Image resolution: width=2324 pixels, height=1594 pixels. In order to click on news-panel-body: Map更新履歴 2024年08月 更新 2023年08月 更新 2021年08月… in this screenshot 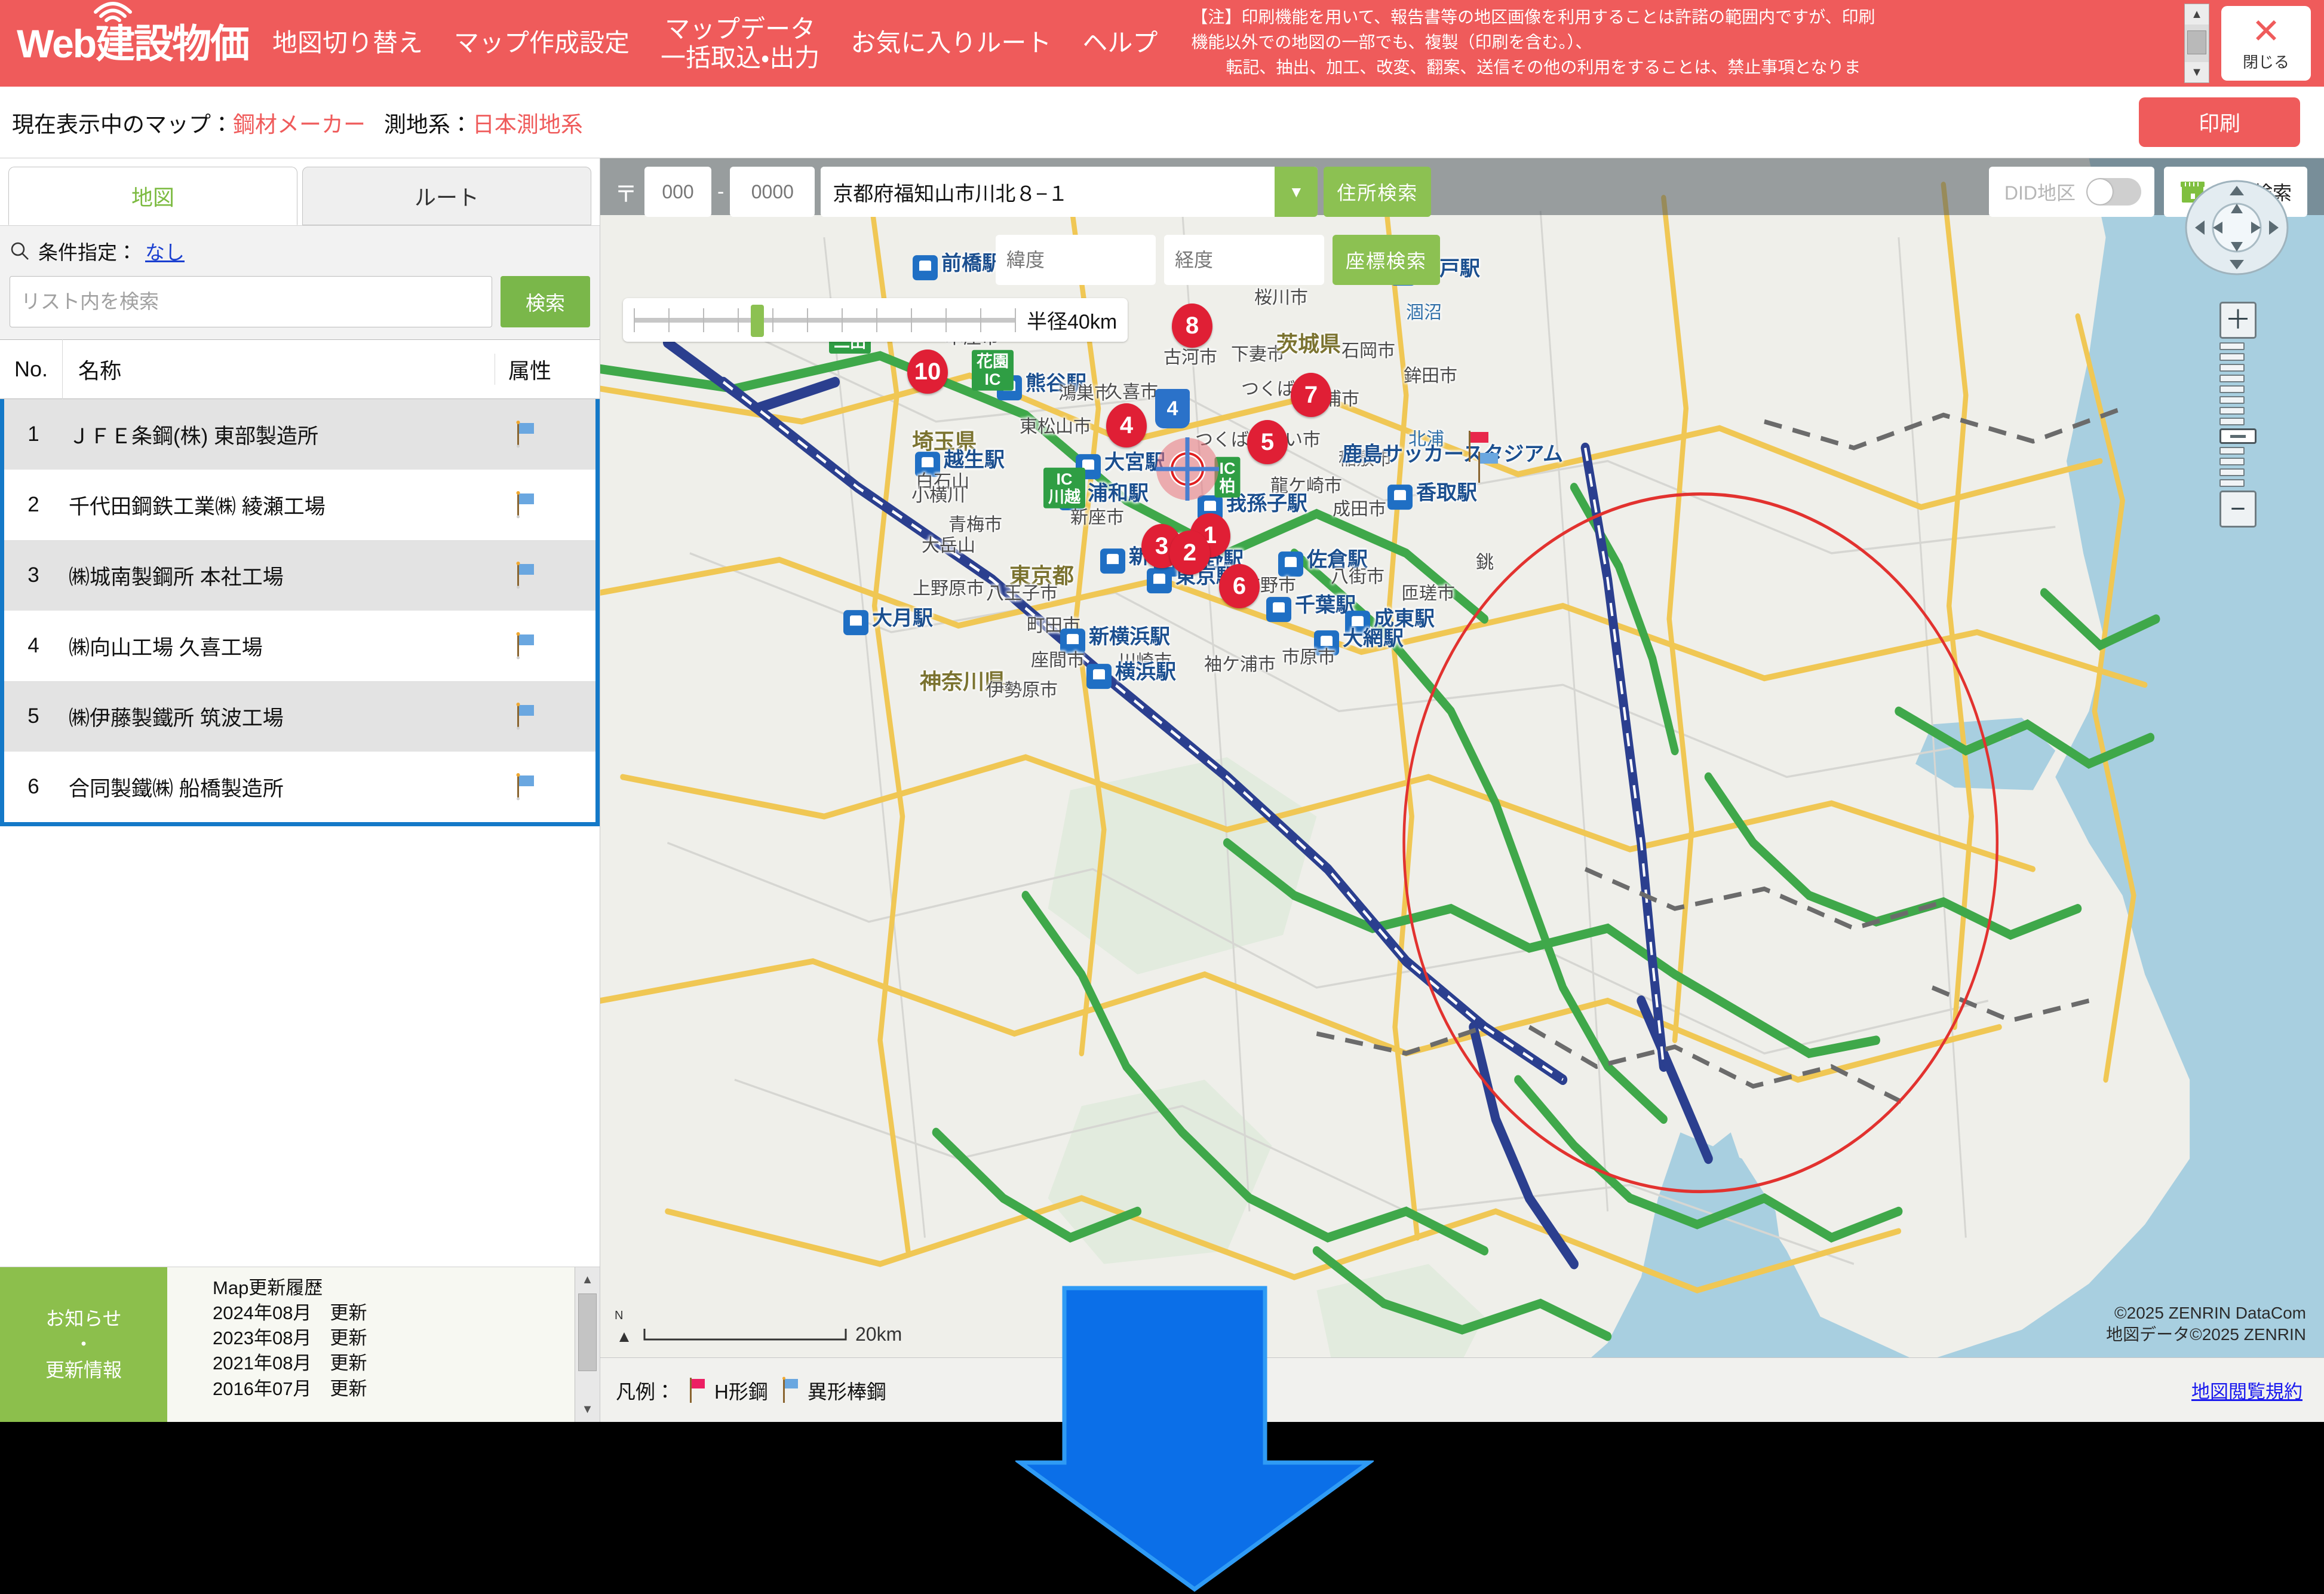, I will do `click(371, 1344)`.